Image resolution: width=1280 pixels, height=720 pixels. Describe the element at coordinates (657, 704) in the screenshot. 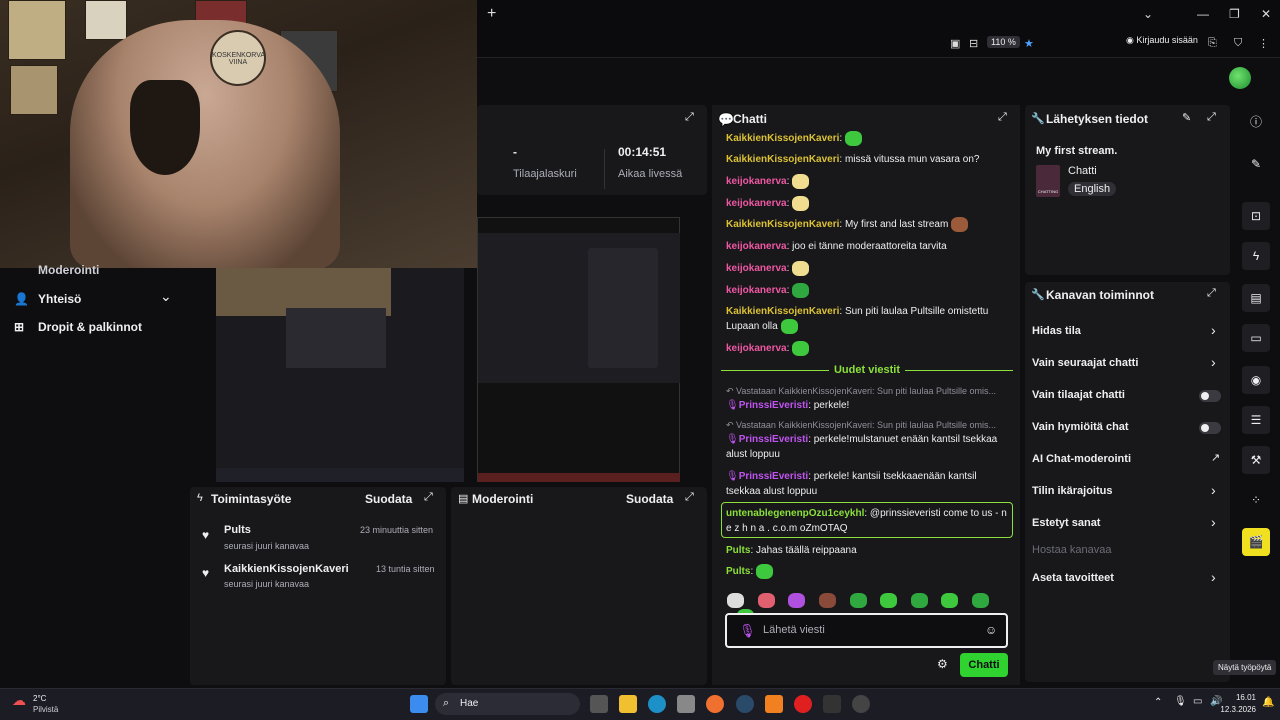

I see `edge-icon` at that location.